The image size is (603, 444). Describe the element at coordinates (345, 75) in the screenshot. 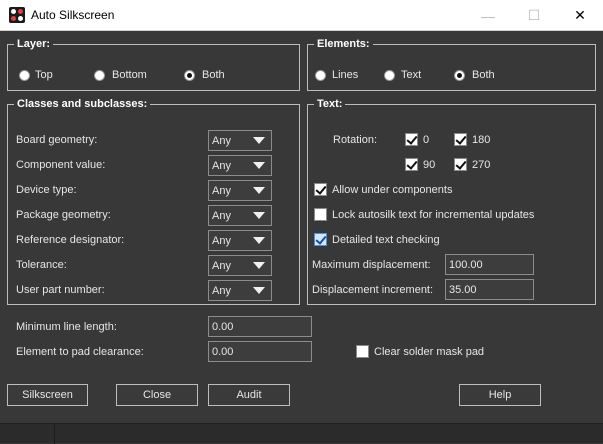

I see `elements-option-lines-label: Lines` at that location.